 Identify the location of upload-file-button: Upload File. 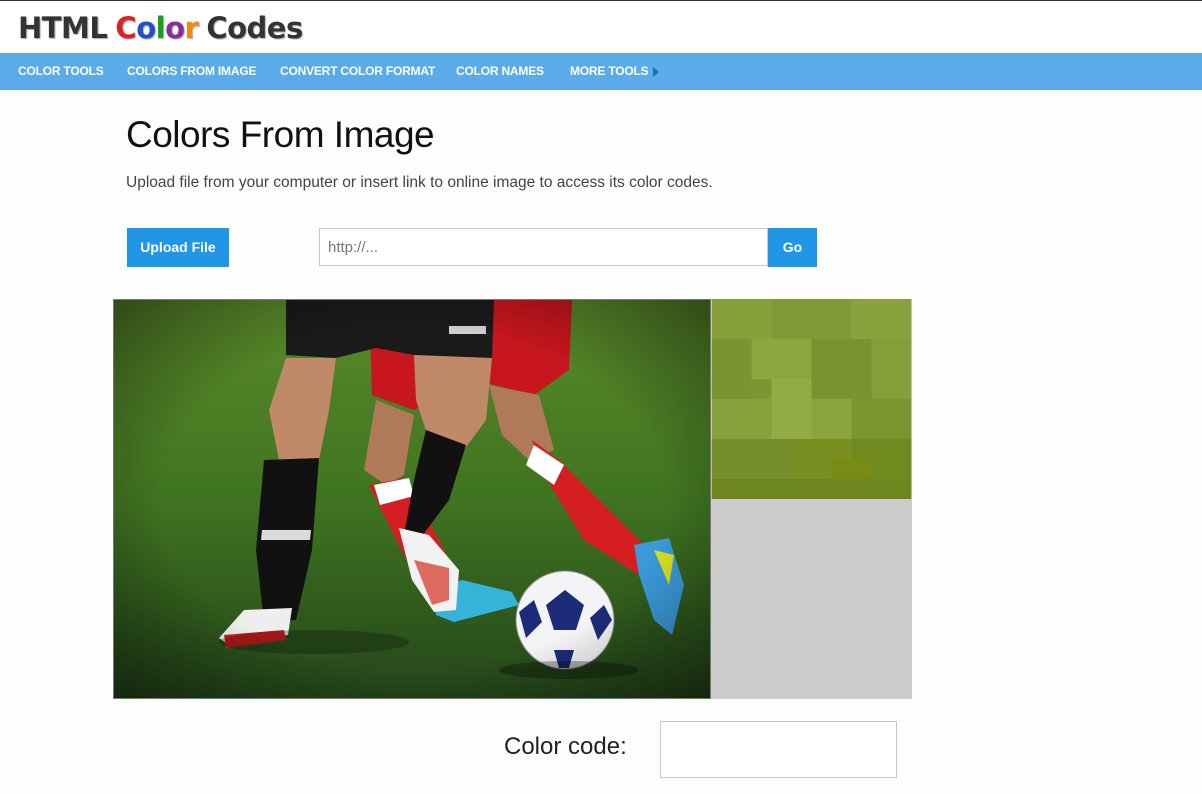
(178, 247).